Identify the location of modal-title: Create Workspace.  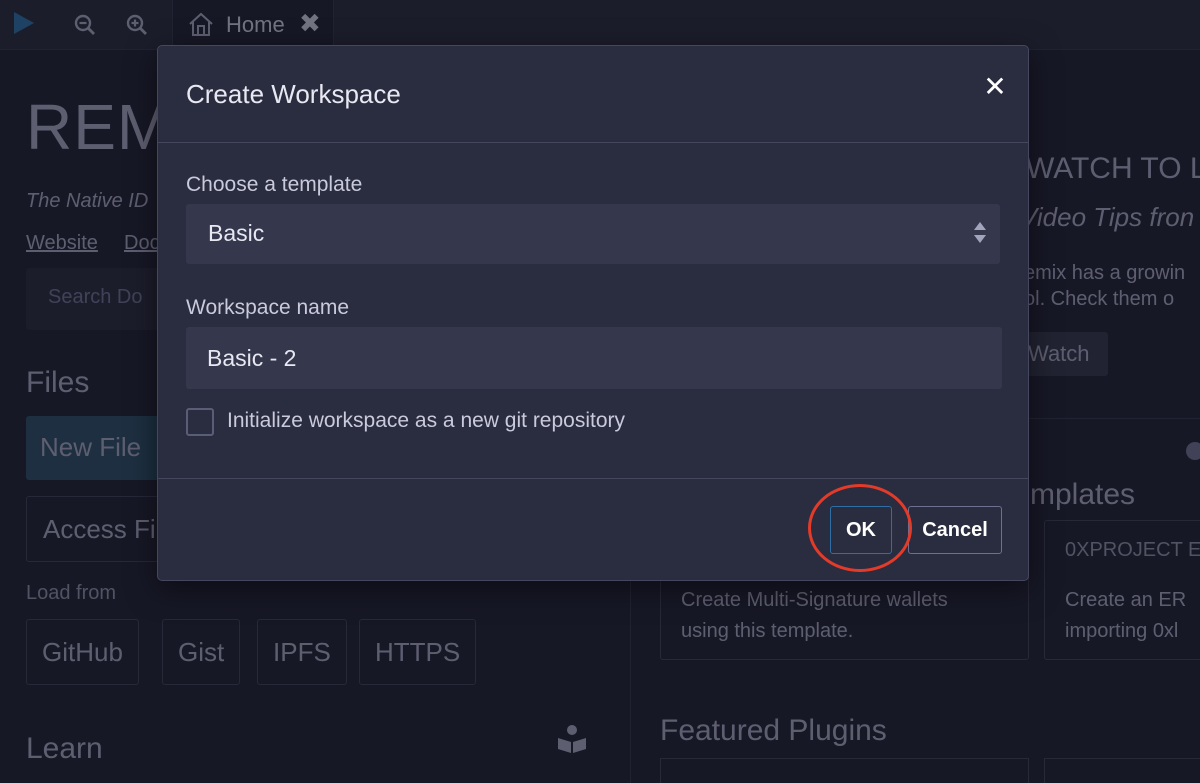
(293, 94).